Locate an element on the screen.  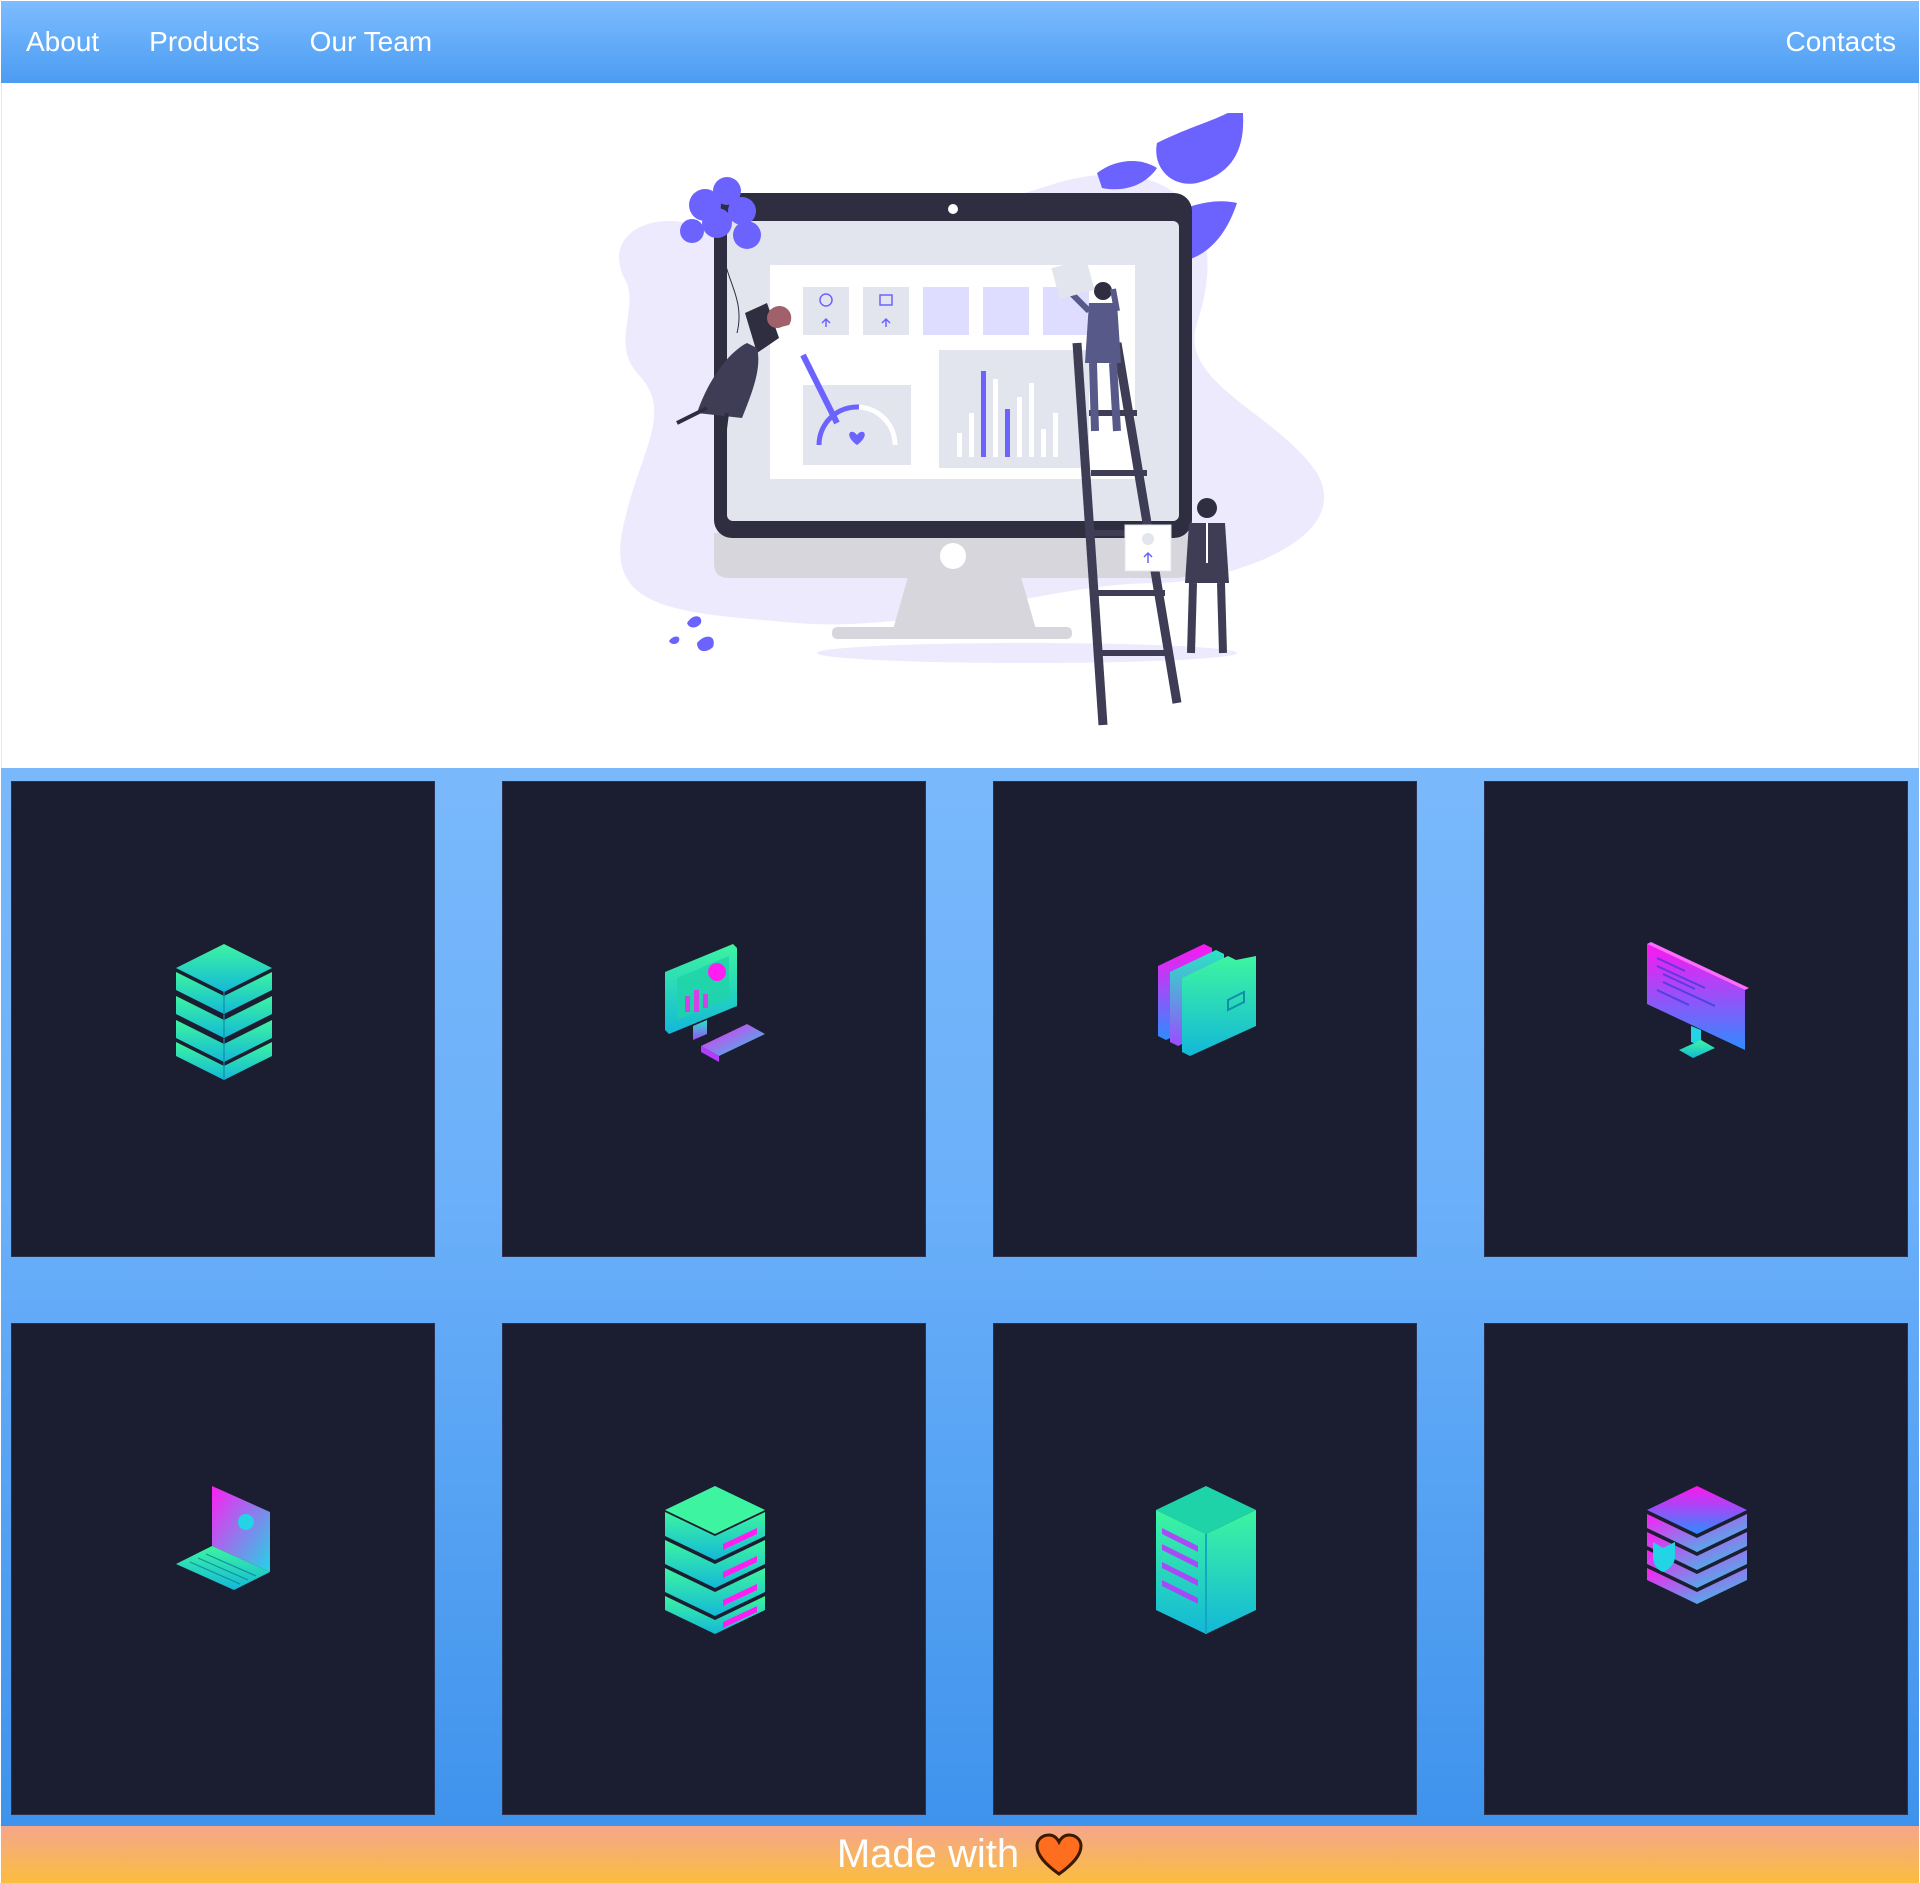
footer-made-with-text: Made with is located at coordinates (928, 1854).